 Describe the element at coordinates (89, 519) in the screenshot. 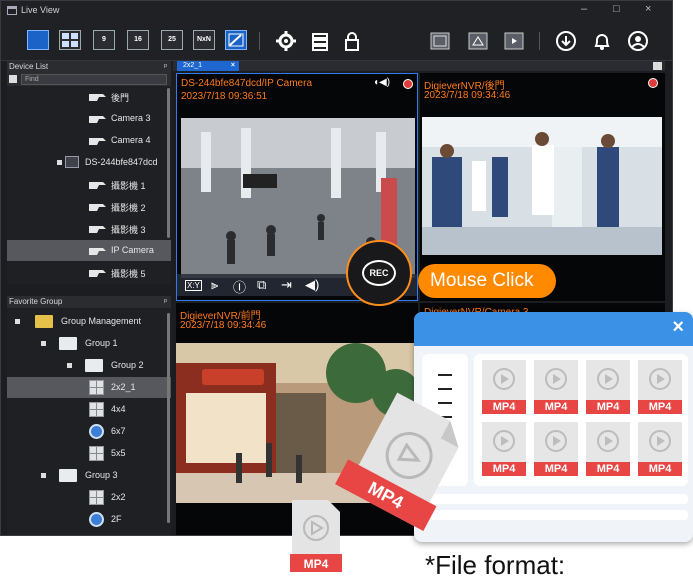

I see `view-item: 2F` at that location.